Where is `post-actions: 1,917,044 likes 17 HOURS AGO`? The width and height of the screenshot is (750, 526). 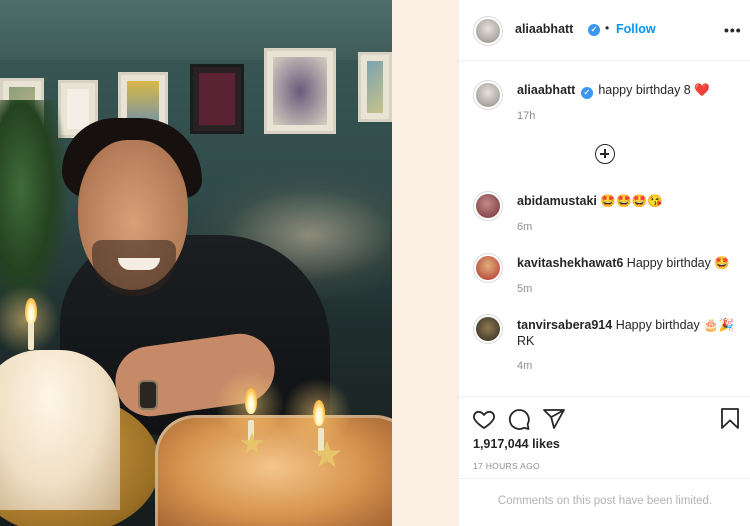 post-actions: 1,917,044 likes 17 HOURS AGO is located at coordinates (604, 436).